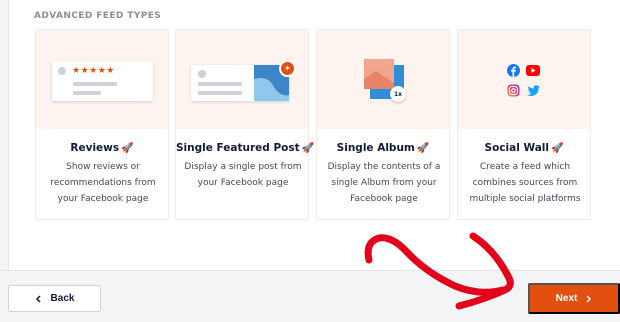  What do you see at coordinates (102, 148) in the screenshot?
I see `card-title: Reviews 🚀` at bounding box center [102, 148].